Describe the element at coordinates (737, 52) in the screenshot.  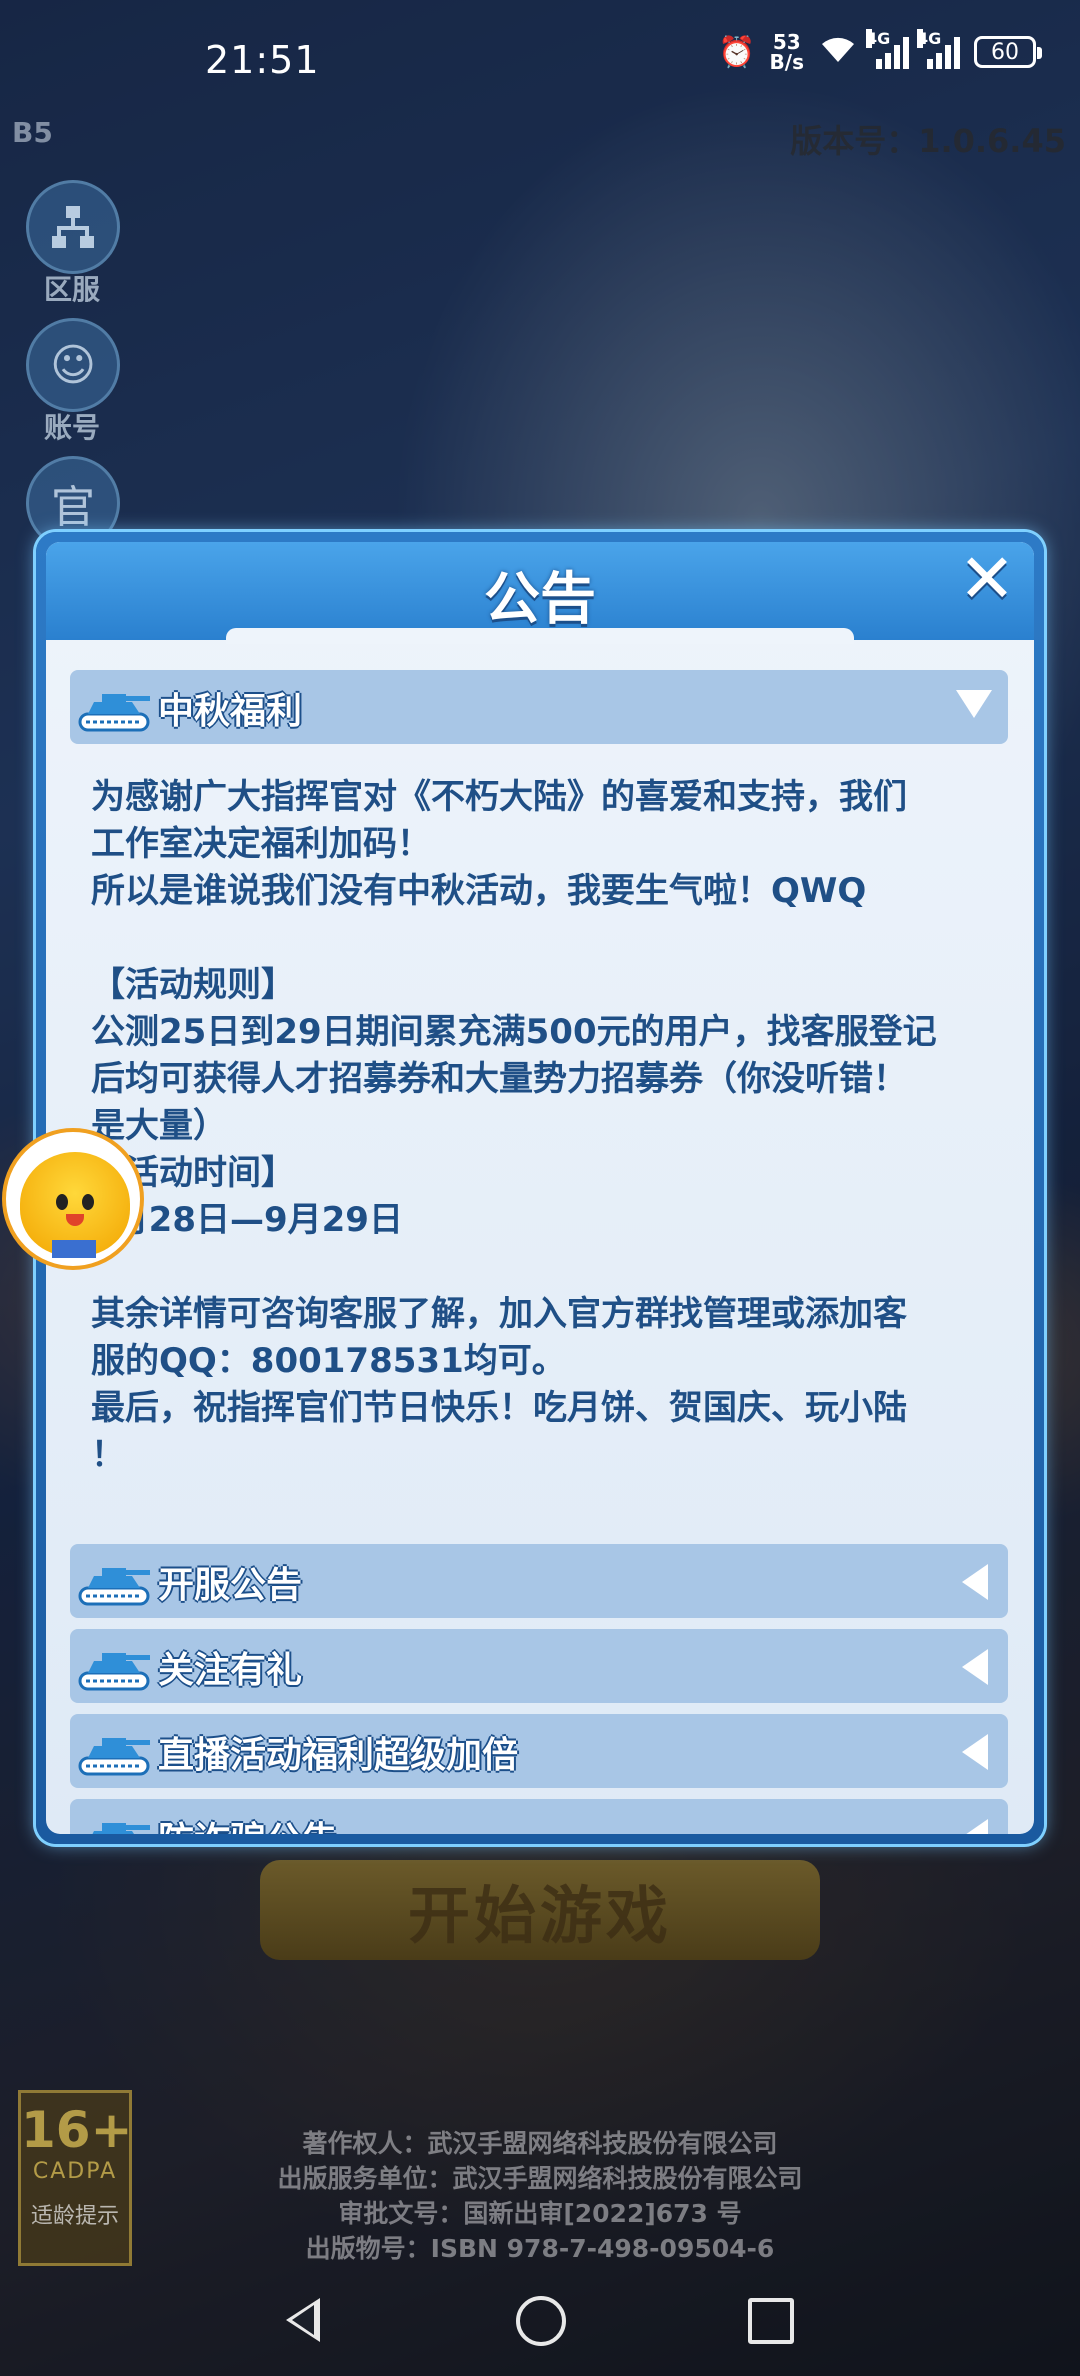
I see `alarm-icon: ⏰` at that location.